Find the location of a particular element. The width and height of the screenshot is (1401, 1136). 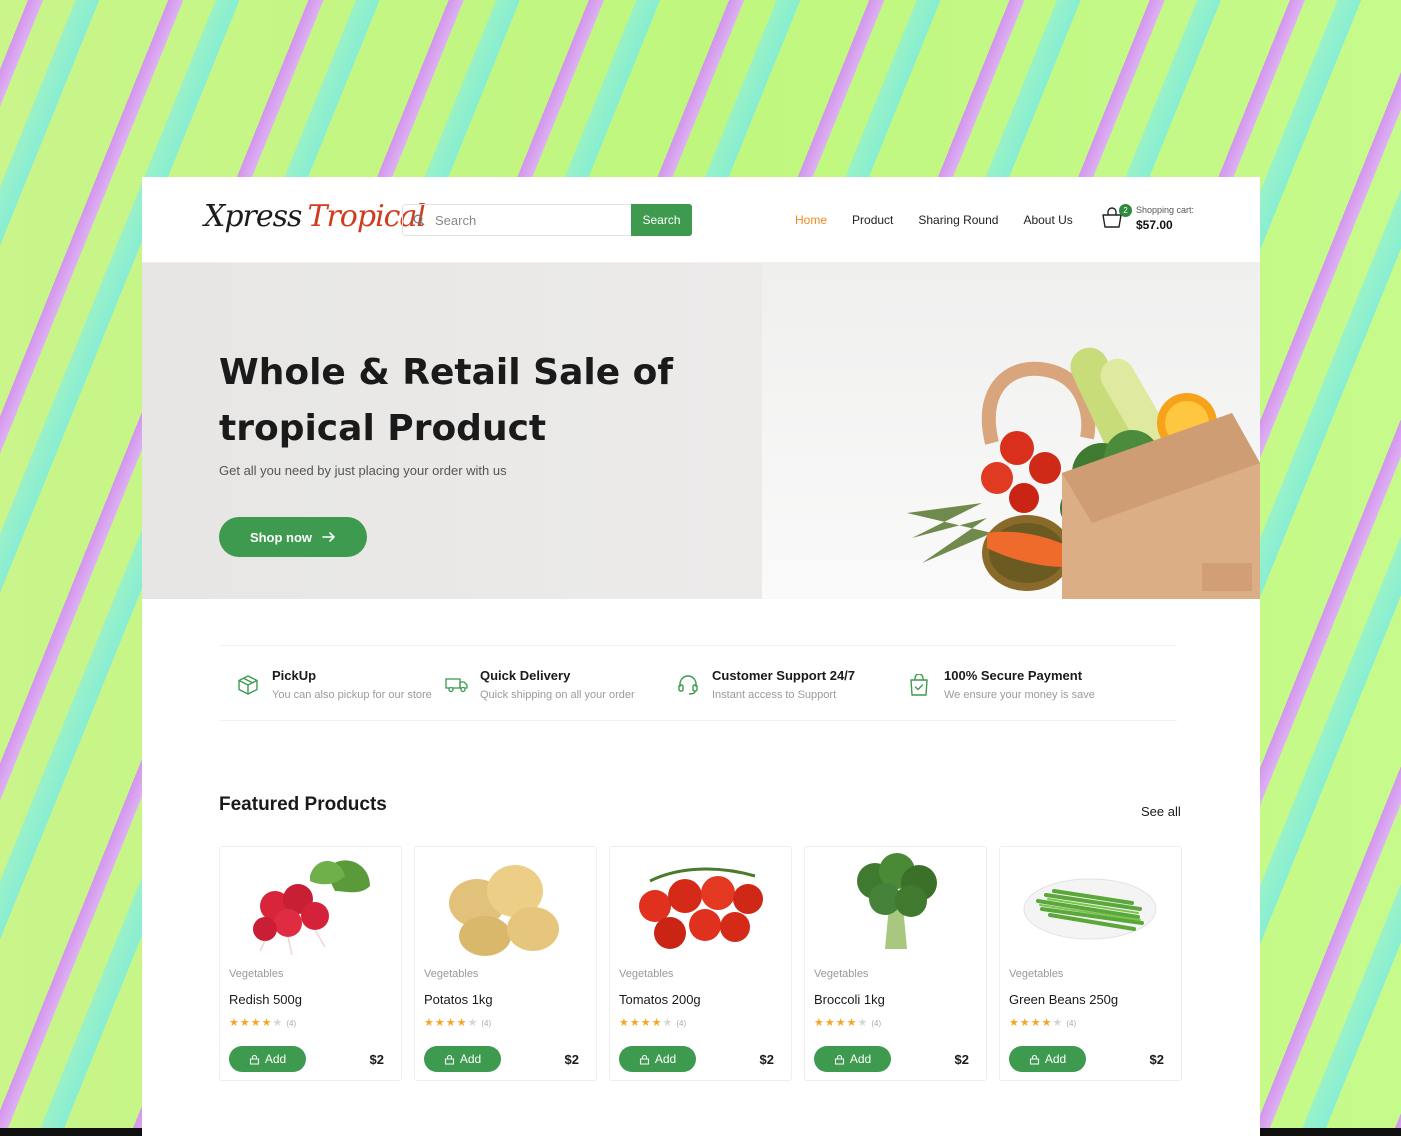

nav-home: Home is located at coordinates (811, 220).